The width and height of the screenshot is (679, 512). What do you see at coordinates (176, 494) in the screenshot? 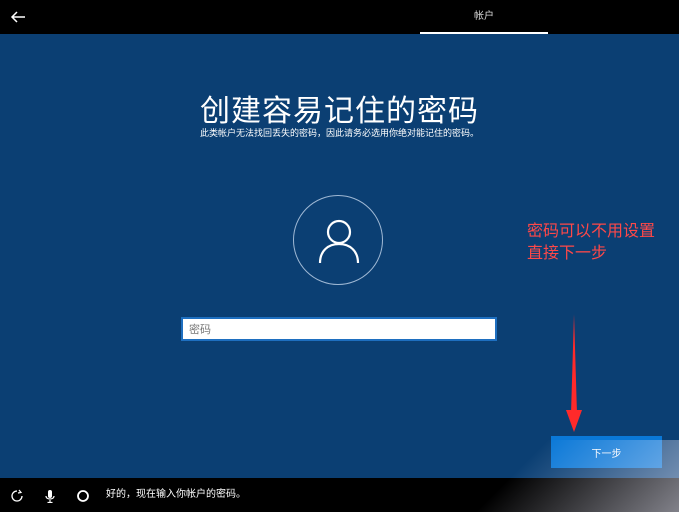
I see `cortana-prompt-text: 好的，现在输入你帐户的密码。` at bounding box center [176, 494].